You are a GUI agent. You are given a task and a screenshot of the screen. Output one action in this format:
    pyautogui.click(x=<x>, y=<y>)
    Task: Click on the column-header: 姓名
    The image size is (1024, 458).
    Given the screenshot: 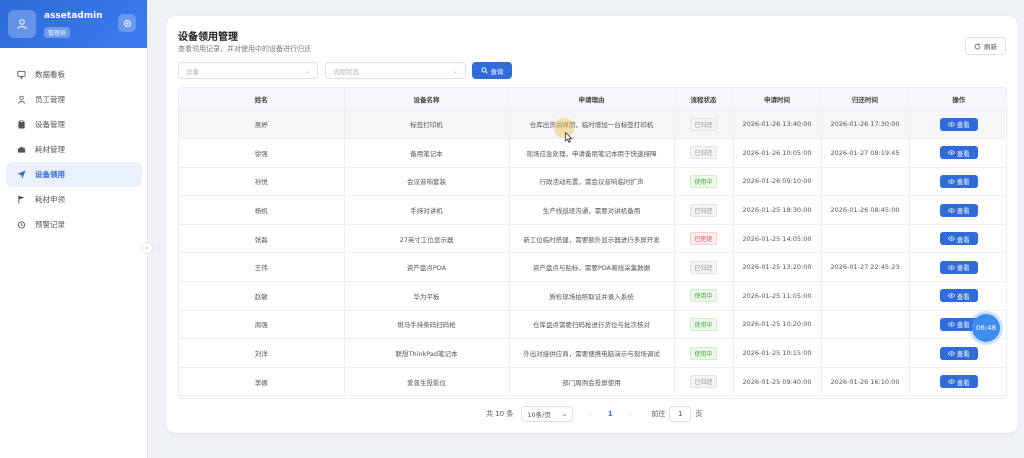 What is the action you would take?
    pyautogui.click(x=262, y=99)
    